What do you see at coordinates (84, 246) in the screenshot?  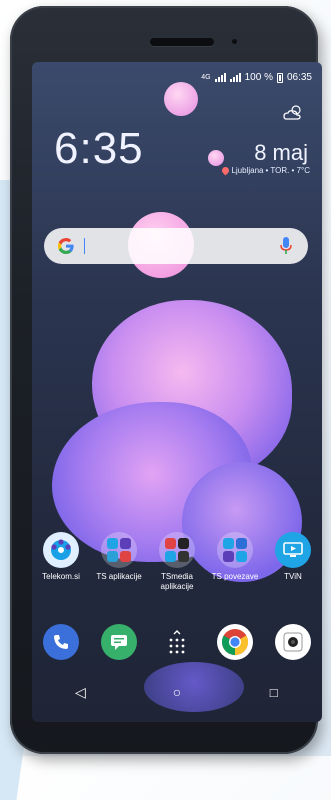 I see `text-cursor` at bounding box center [84, 246].